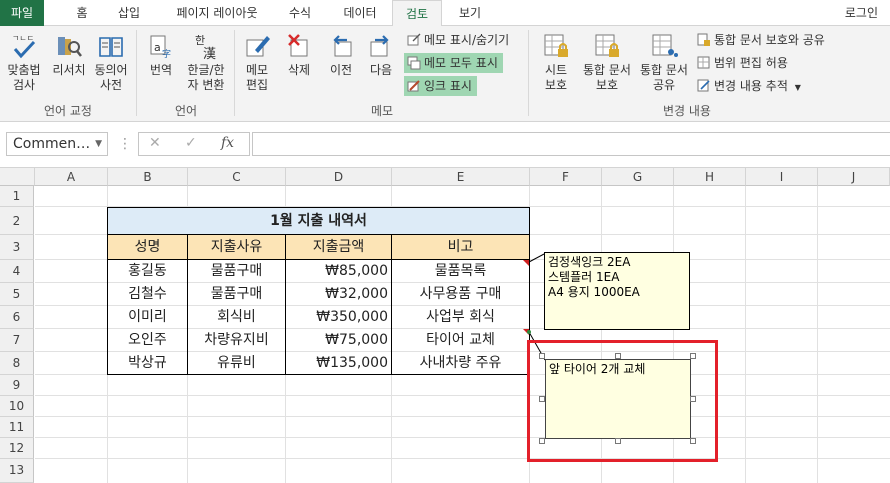 The width and height of the screenshot is (890, 483). What do you see at coordinates (782, 177) in the screenshot?
I see `column-header-i: I` at bounding box center [782, 177].